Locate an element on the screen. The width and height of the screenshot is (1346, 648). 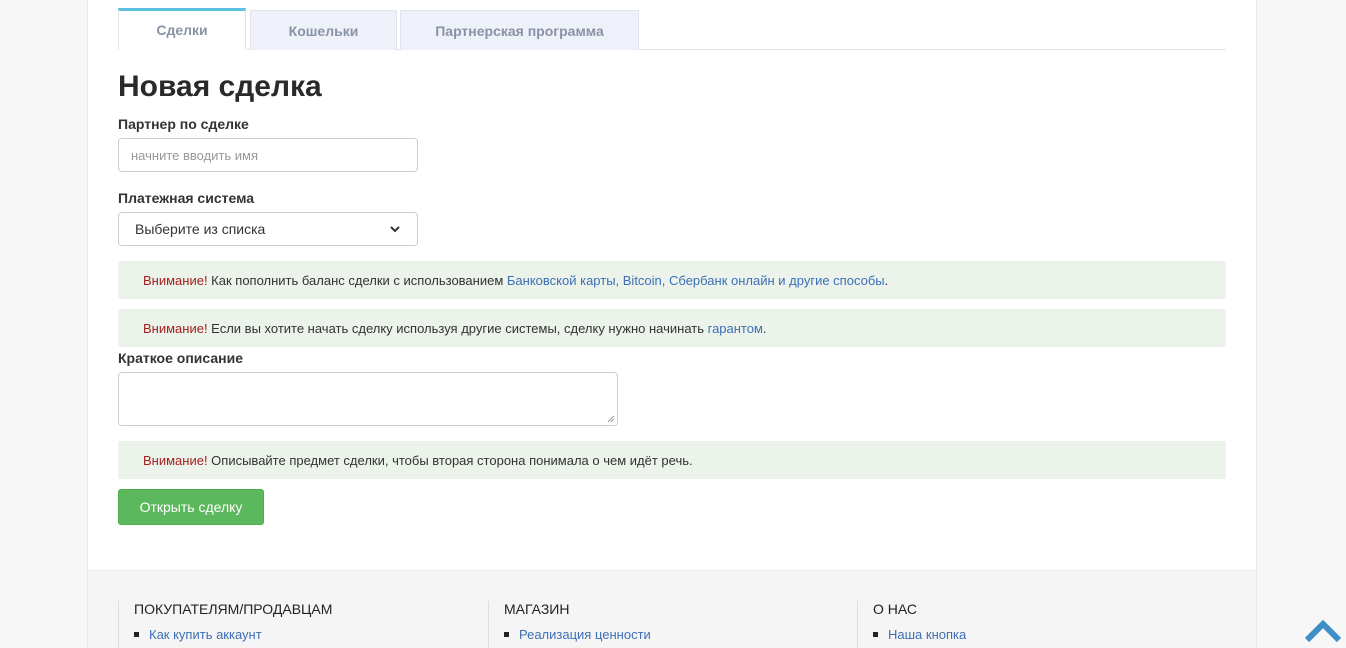
footer-col-buyers: ПОКУПАТЕЛЯМ/ПРОДАВЦАМ Как купить аккаунт is located at coordinates (225, 624).